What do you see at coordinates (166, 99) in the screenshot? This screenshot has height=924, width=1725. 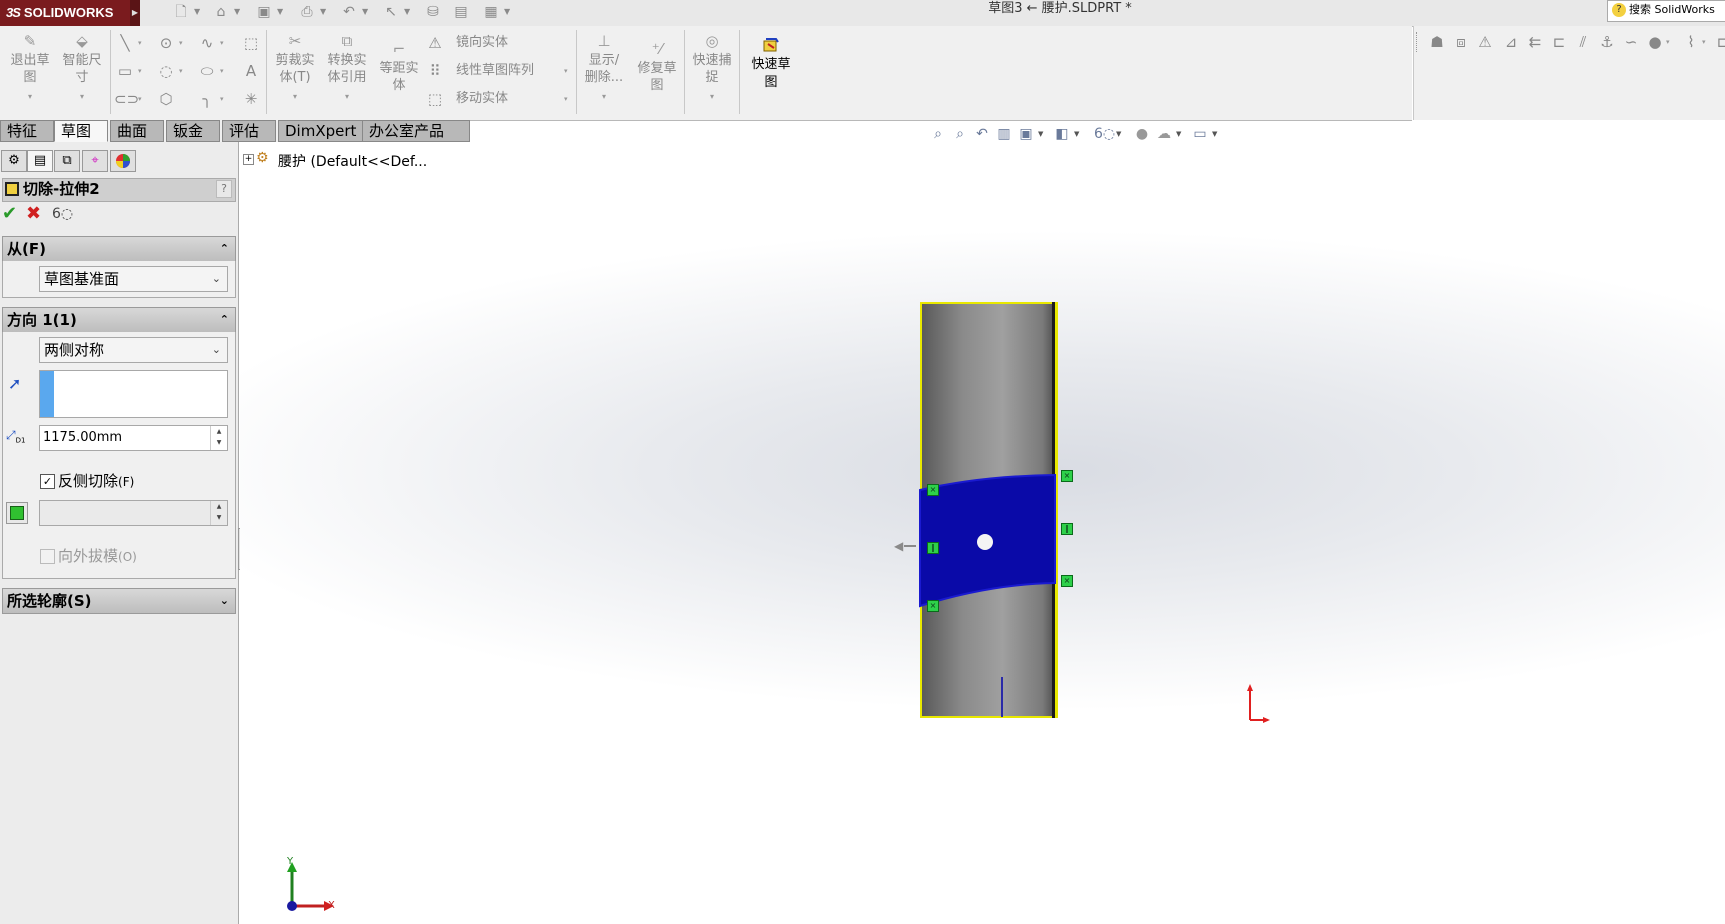 I see `polygon-icon: ⬡` at bounding box center [166, 99].